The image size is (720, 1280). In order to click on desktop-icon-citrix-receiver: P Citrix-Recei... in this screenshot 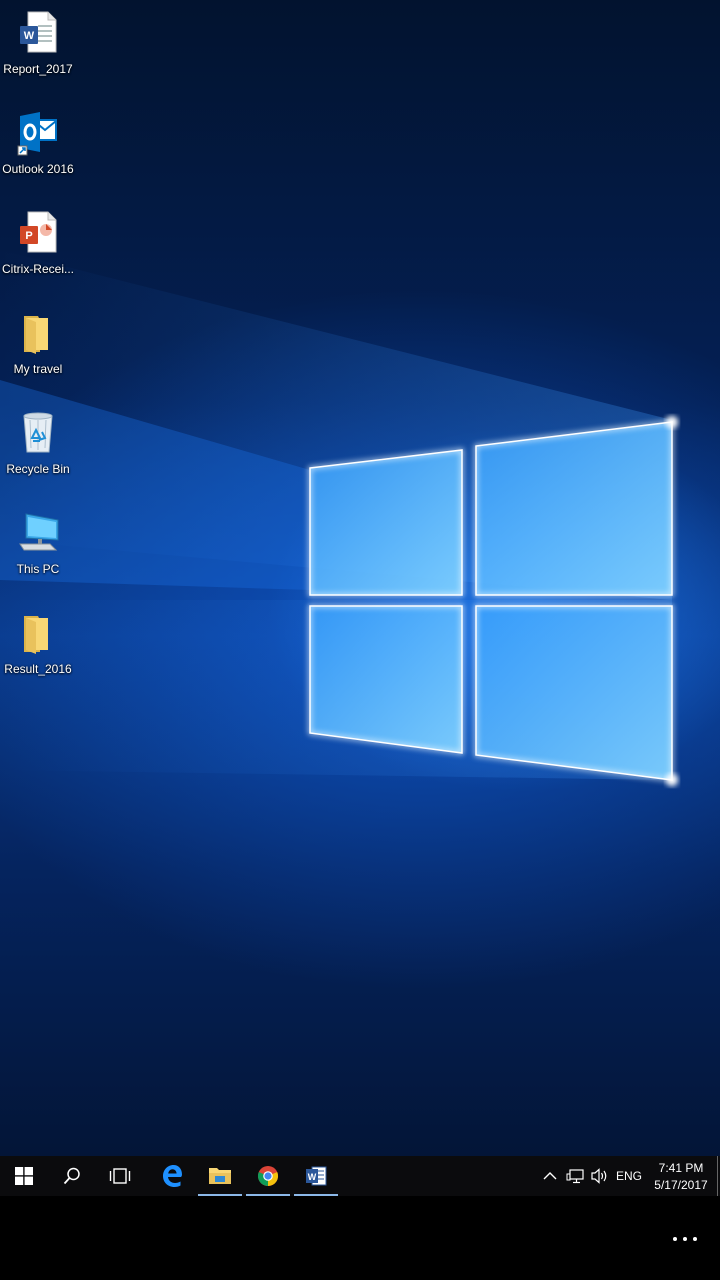, I will do `click(38, 246)`.